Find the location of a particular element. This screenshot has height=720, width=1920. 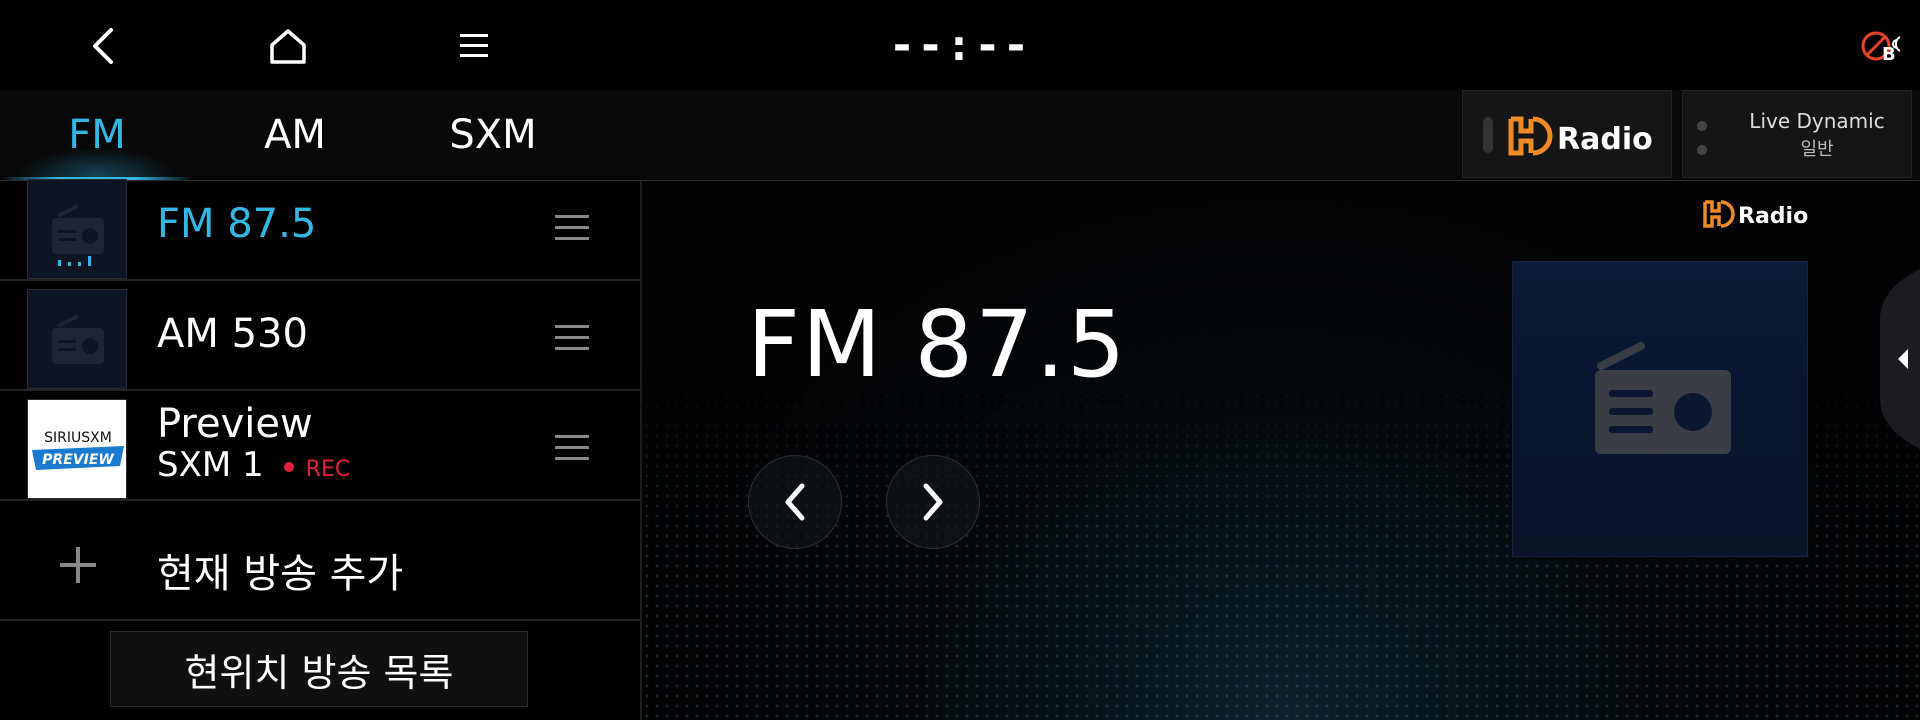

back-icon is located at coordinates (103, 46).